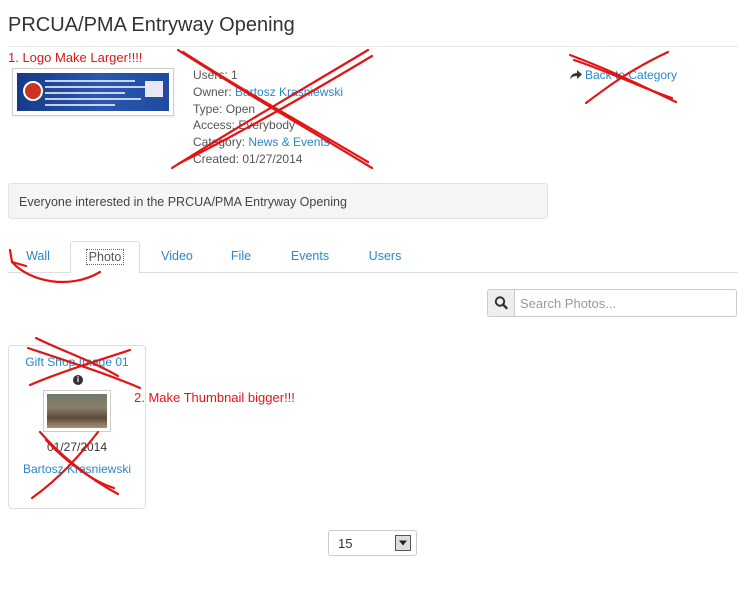 This screenshot has width=754, height=589. What do you see at coordinates (77, 362) in the screenshot?
I see `photo-title-link: Gift Shop Image 01` at bounding box center [77, 362].